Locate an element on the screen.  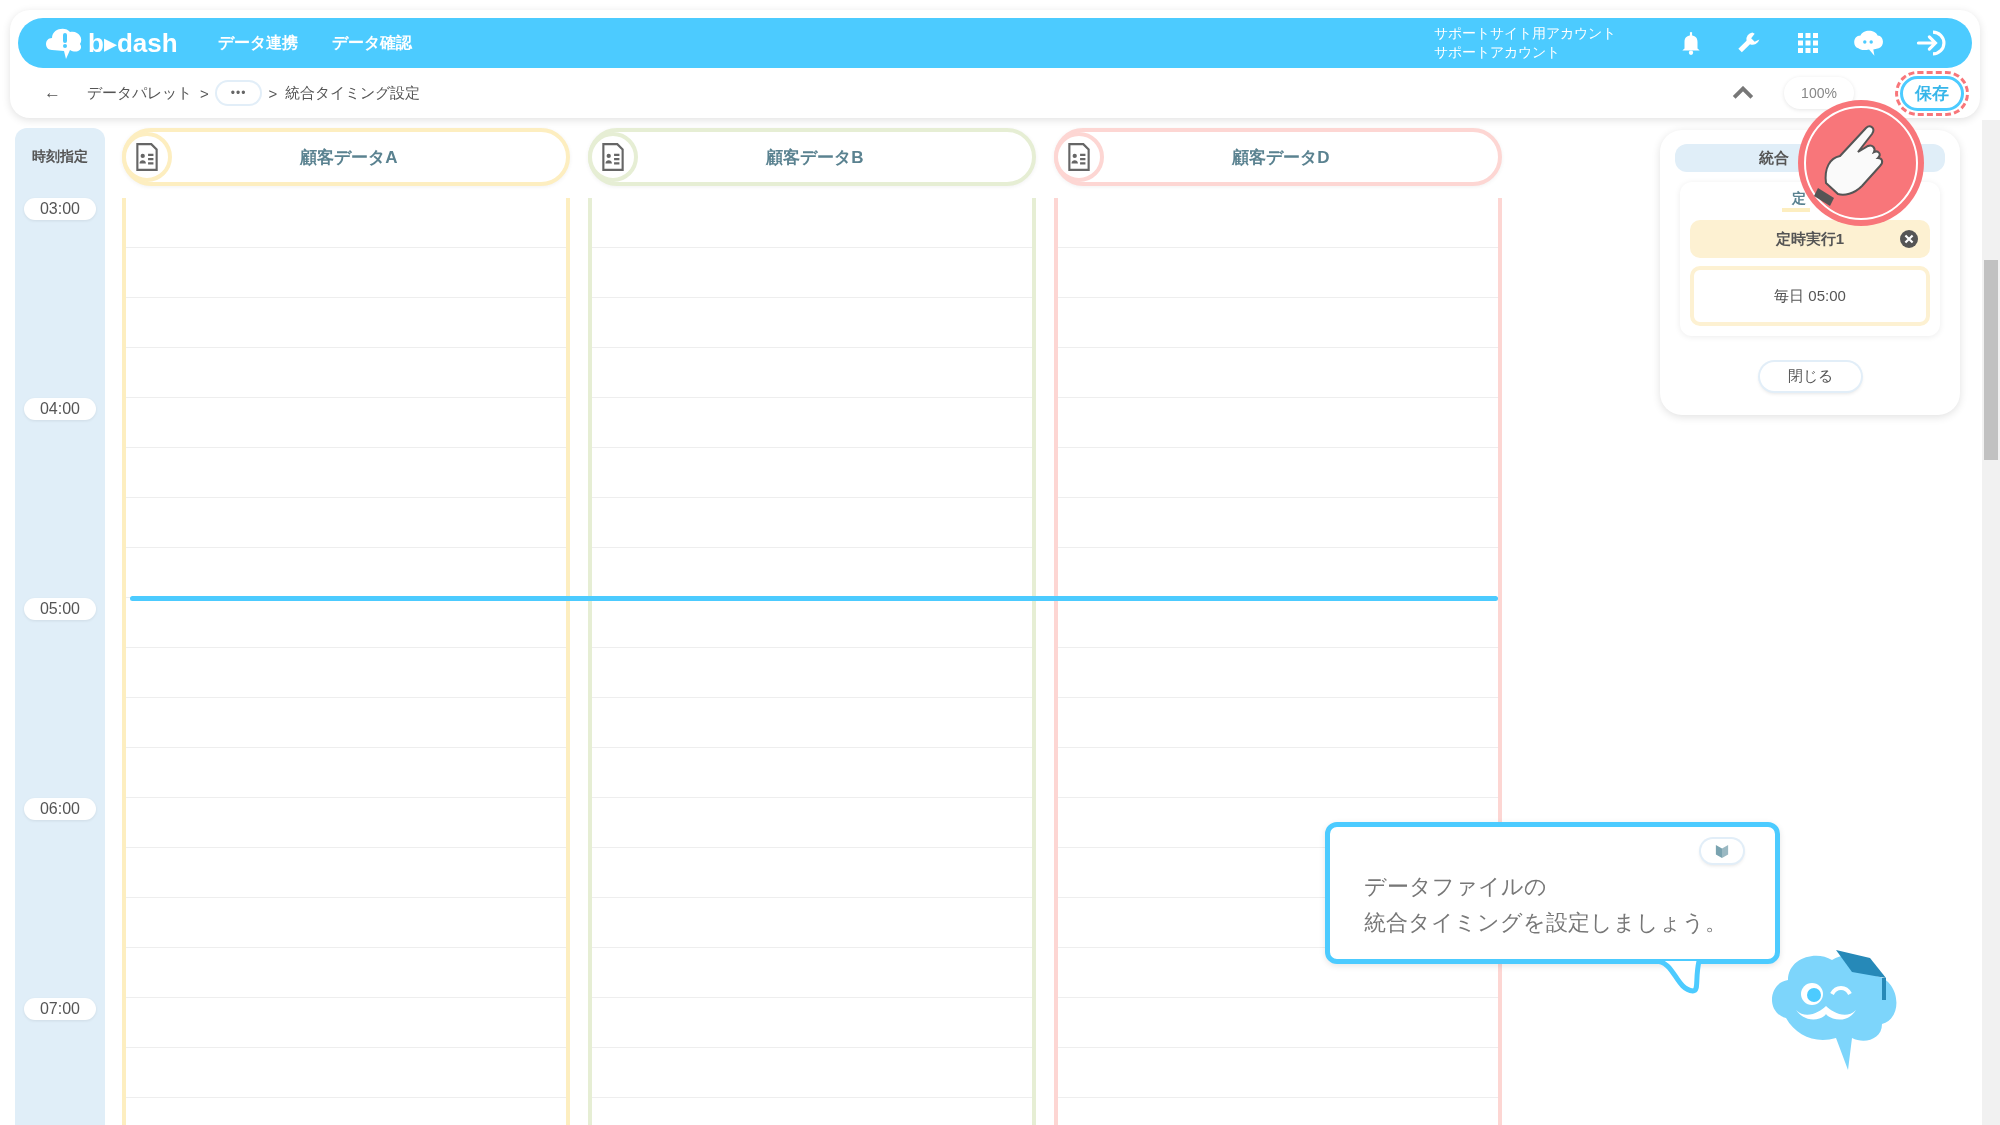
collapse-icon is located at coordinates (1743, 93).